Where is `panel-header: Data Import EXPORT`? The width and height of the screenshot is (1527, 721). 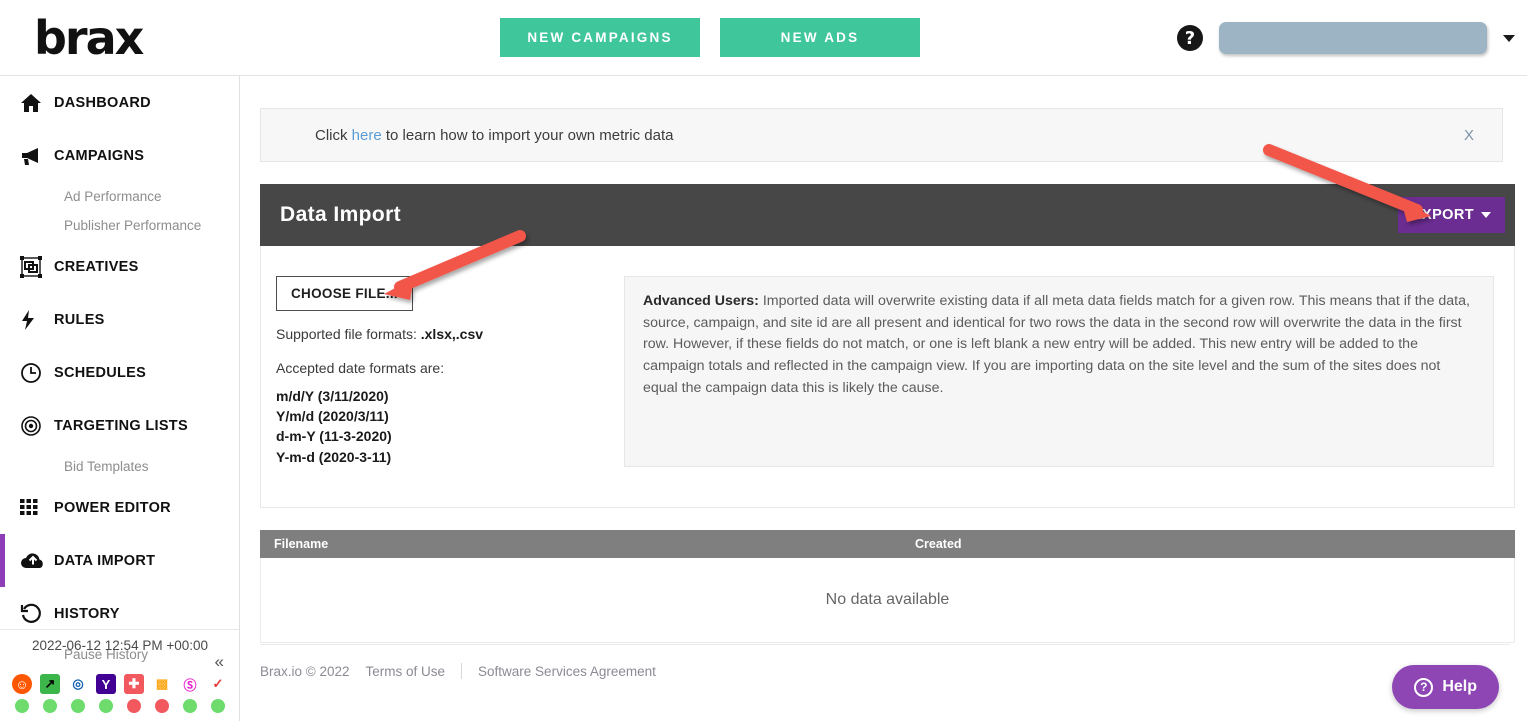 panel-header: Data Import EXPORT is located at coordinates (887, 215).